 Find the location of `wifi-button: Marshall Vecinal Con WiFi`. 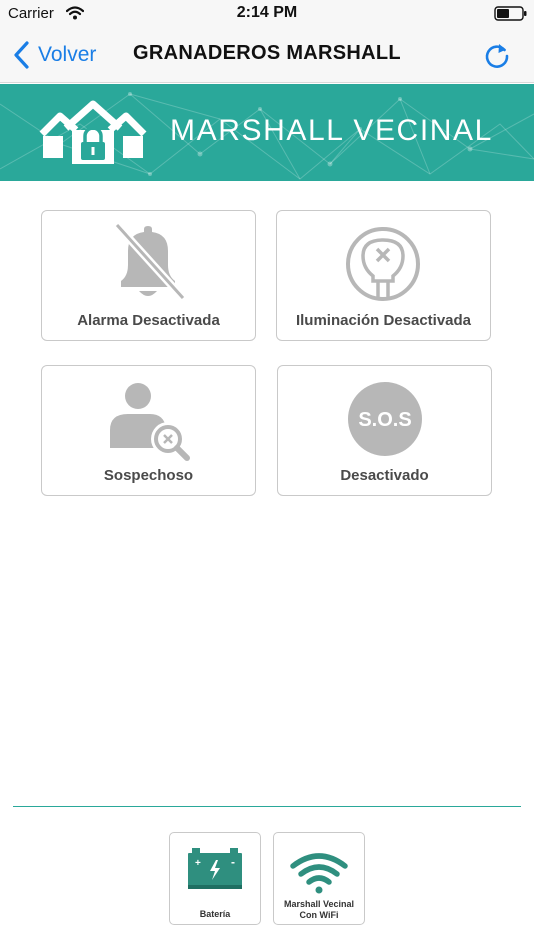

wifi-button: Marshall Vecinal Con WiFi is located at coordinates (319, 878).